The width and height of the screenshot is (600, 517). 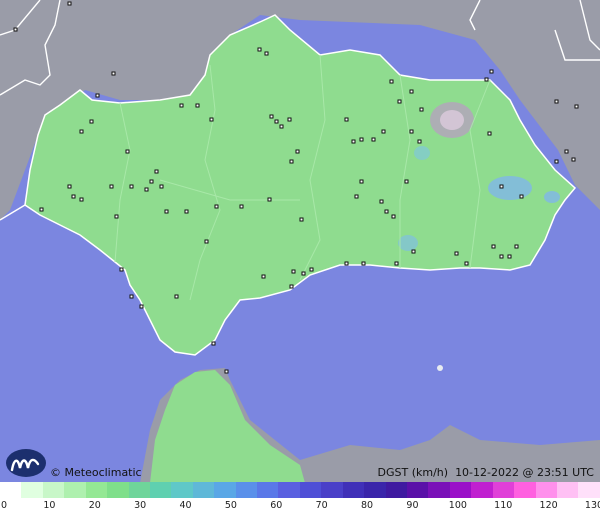 What do you see at coordinates (321, 505) in the screenshot?
I see `scale-tick-label: 70` at bounding box center [321, 505].